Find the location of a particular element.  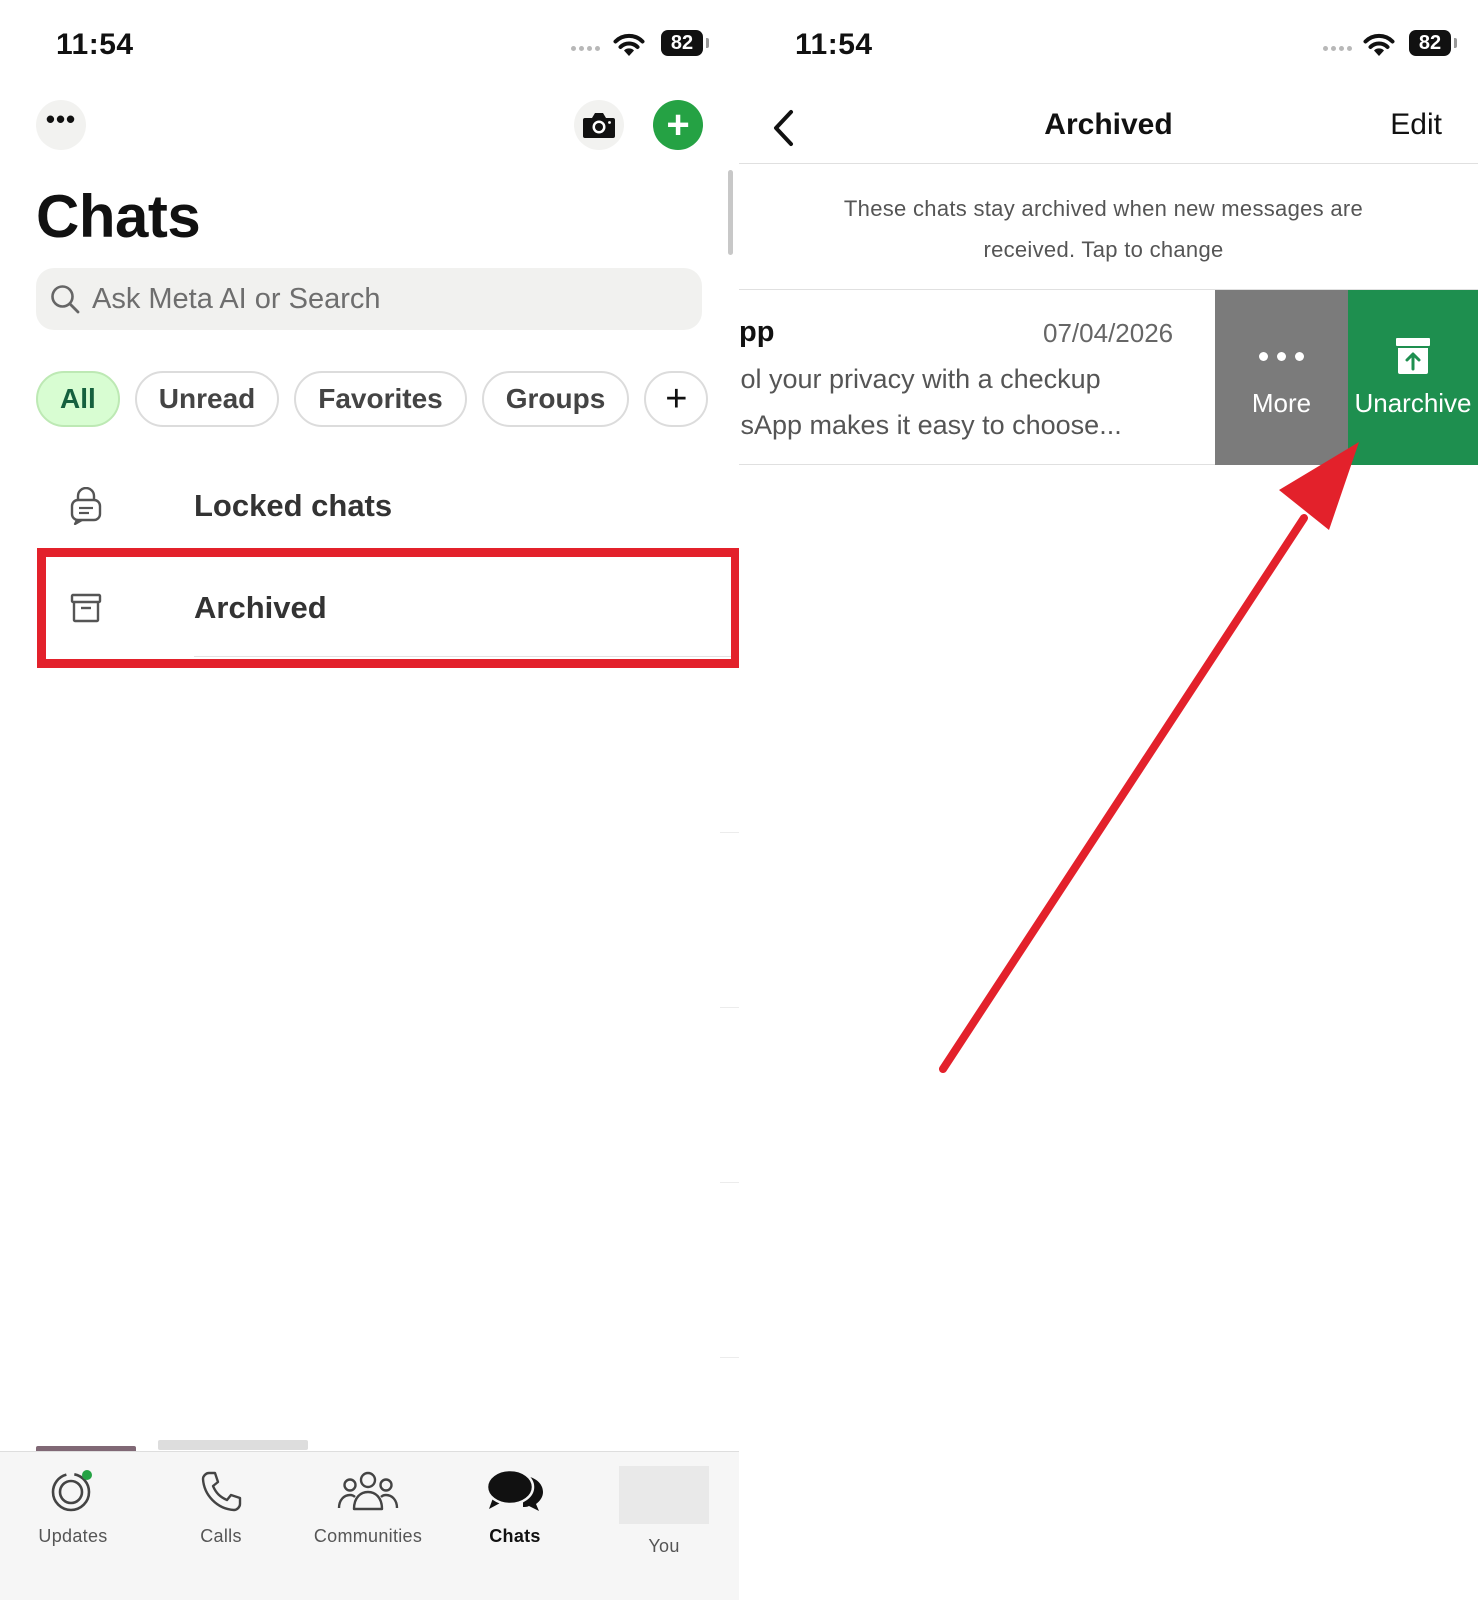

filter-chips: All Unread Favorites Groups + is located at coordinates (372, 399).